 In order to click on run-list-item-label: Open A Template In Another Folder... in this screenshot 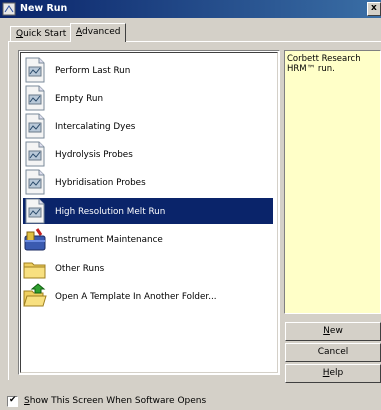, I will do `click(136, 297)`.